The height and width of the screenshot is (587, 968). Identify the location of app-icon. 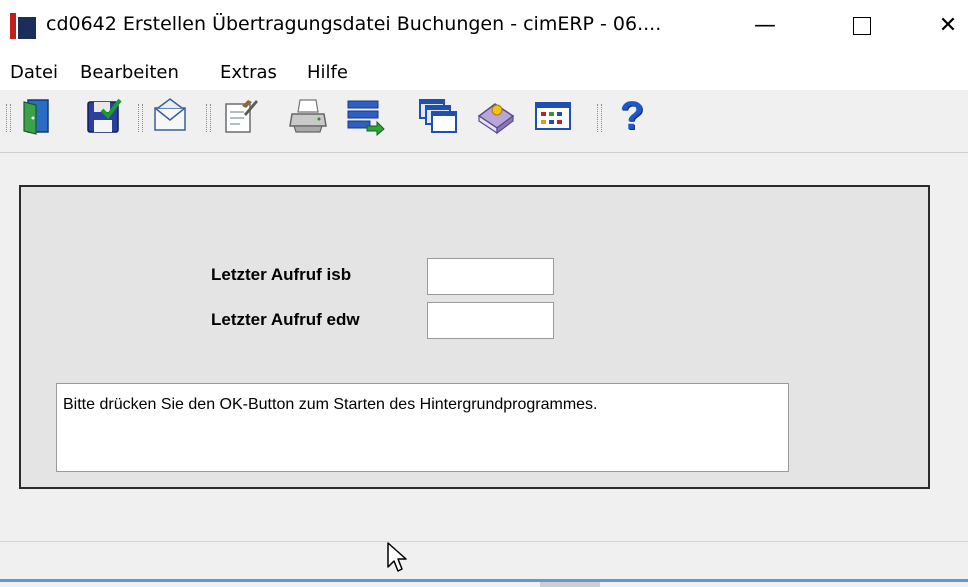
(23, 26).